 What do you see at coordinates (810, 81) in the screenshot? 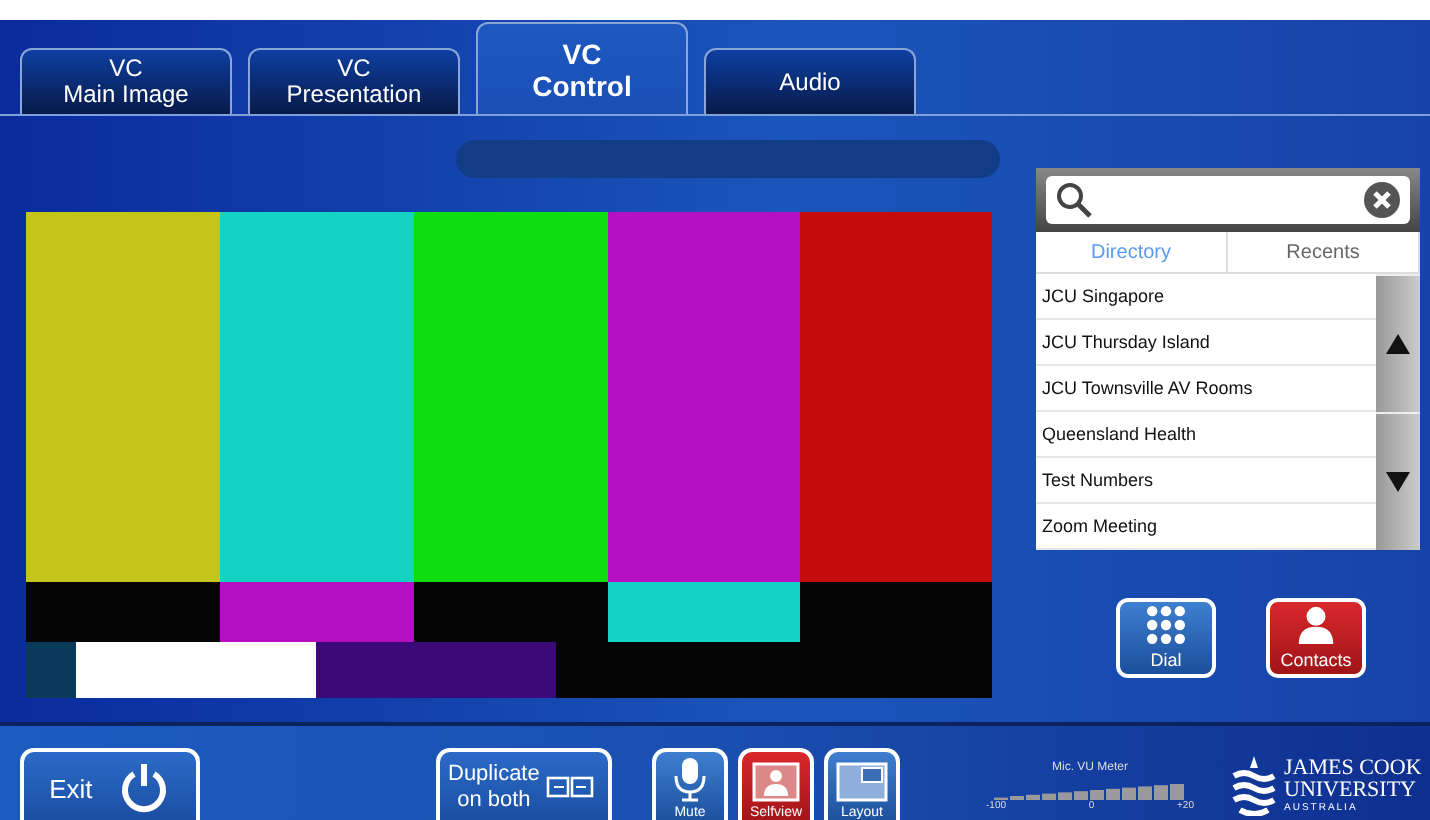
I see `tab: Audio` at bounding box center [810, 81].